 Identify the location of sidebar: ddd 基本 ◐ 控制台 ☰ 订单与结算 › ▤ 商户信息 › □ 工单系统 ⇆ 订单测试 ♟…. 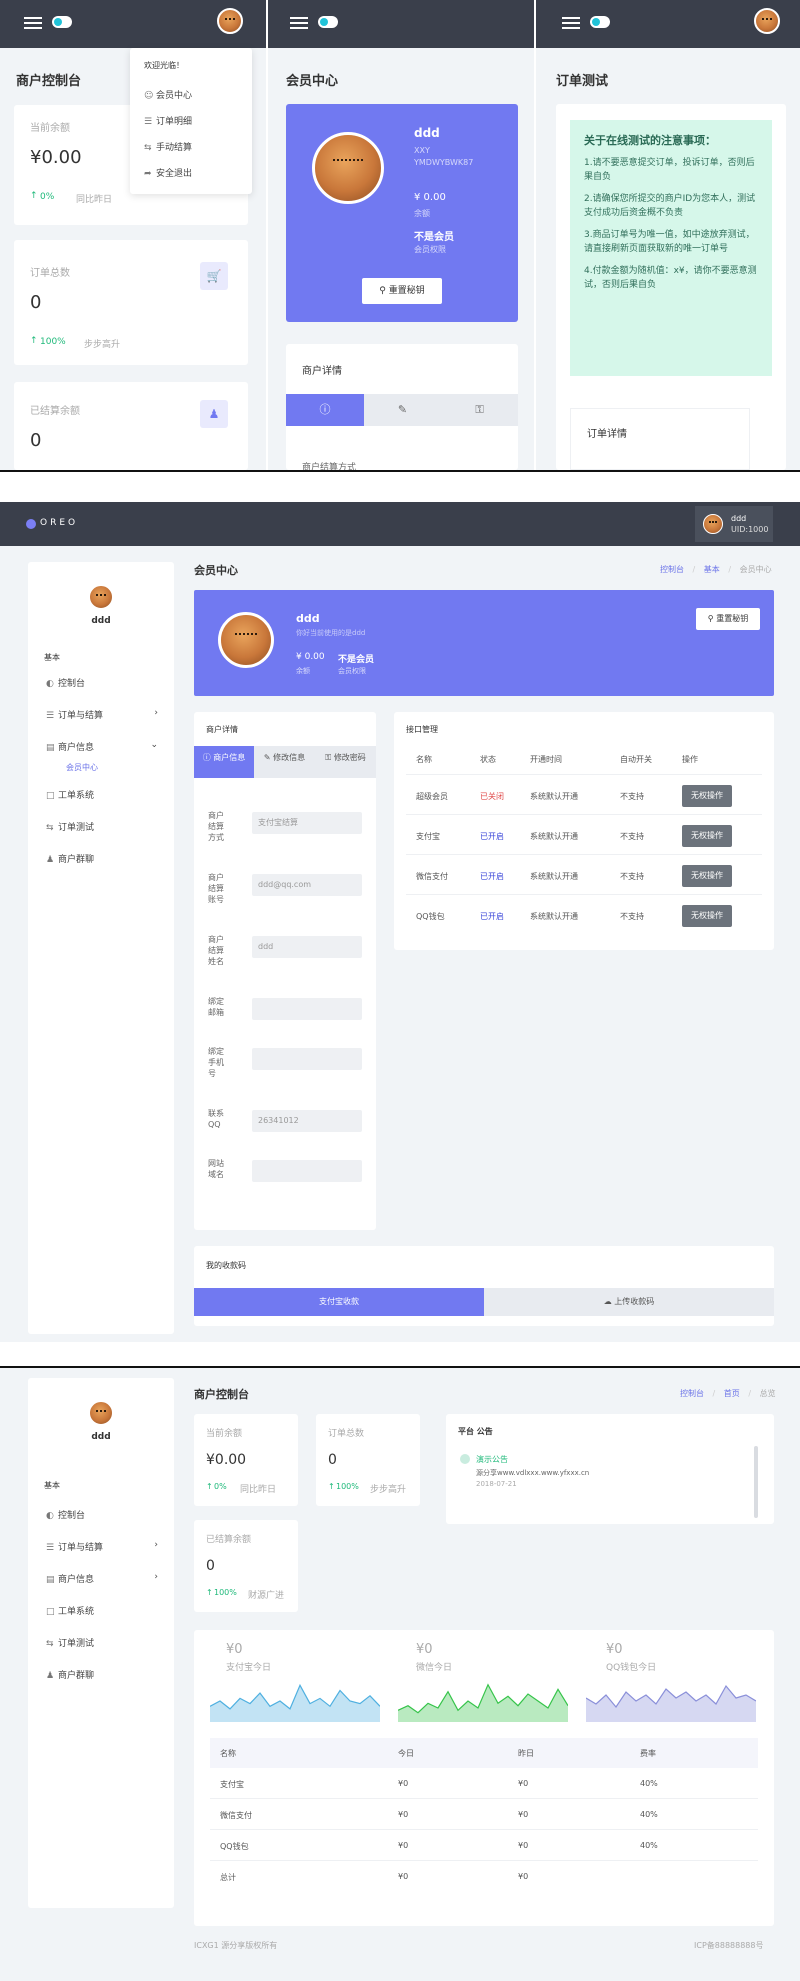
(101, 1643).